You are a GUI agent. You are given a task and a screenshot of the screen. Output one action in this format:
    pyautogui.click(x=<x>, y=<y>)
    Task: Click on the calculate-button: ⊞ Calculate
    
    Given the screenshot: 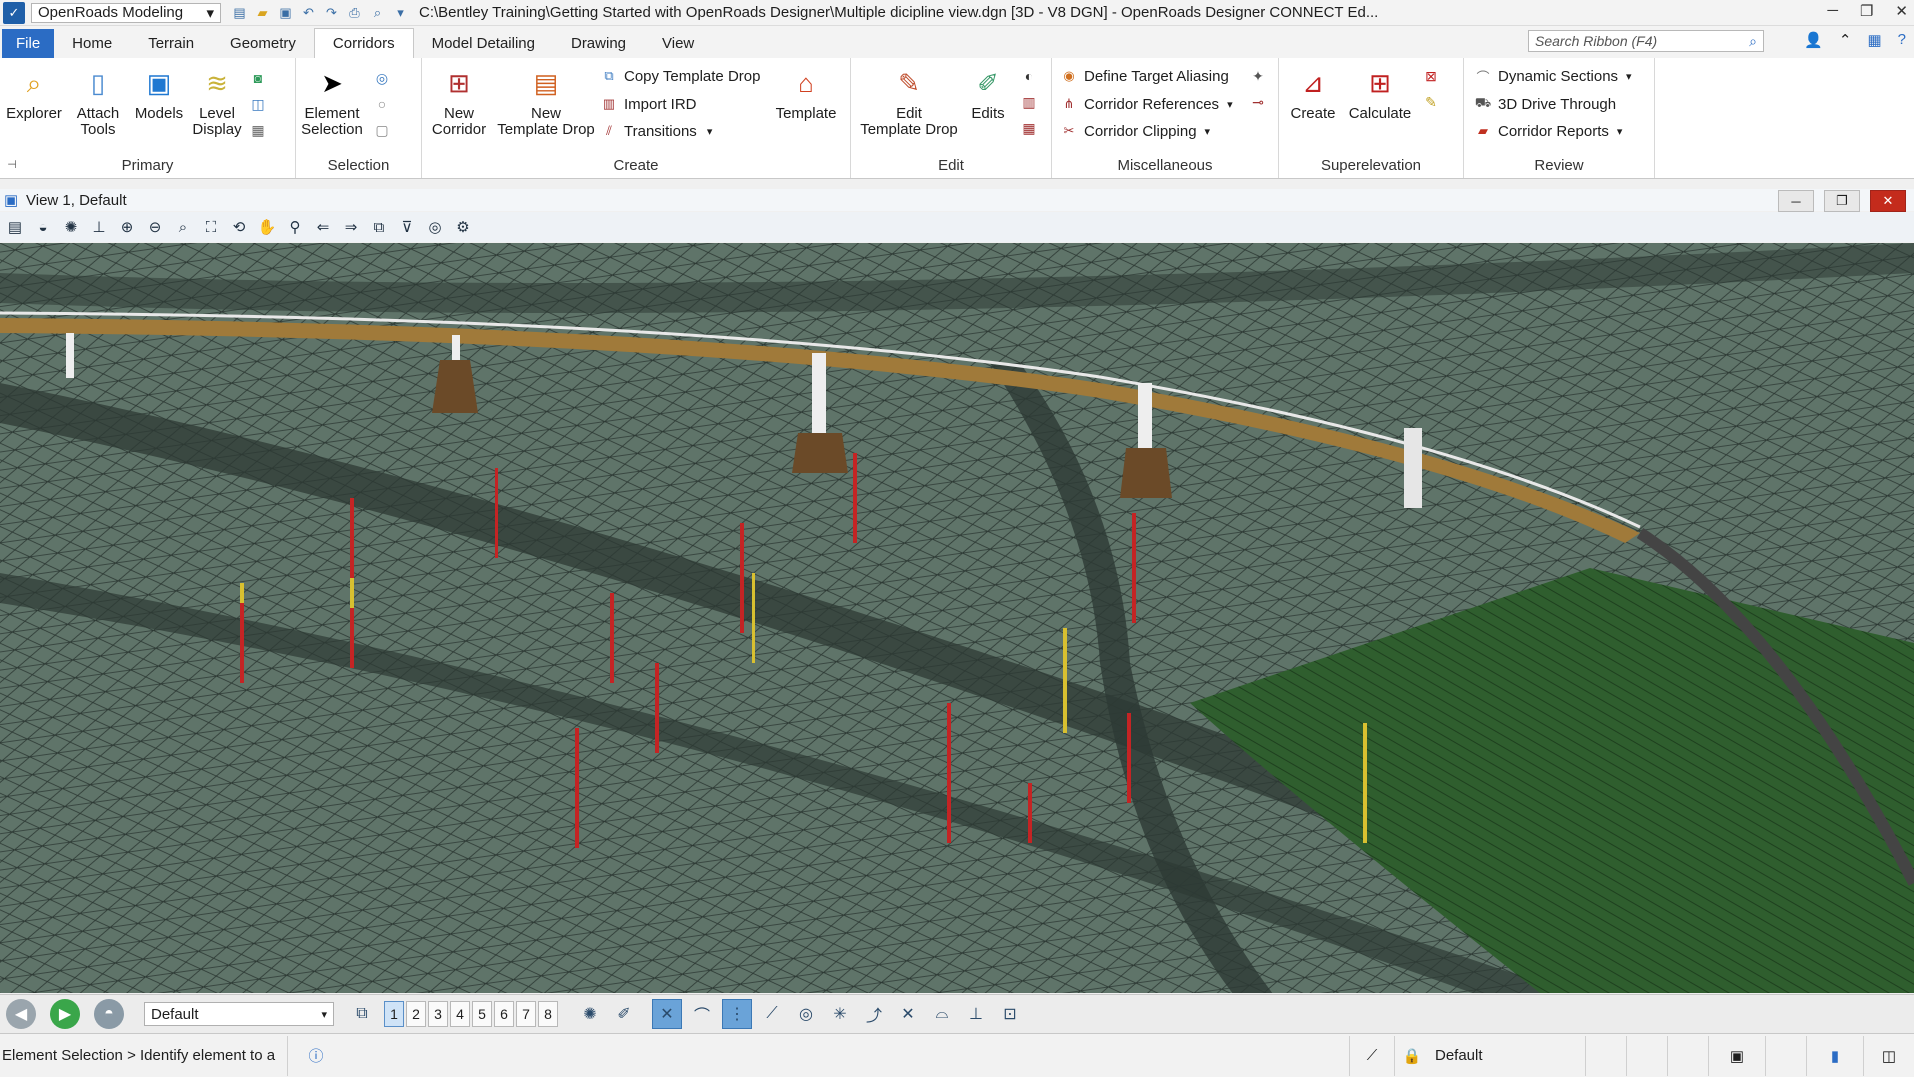 What is the action you would take?
    pyautogui.click(x=1380, y=93)
    